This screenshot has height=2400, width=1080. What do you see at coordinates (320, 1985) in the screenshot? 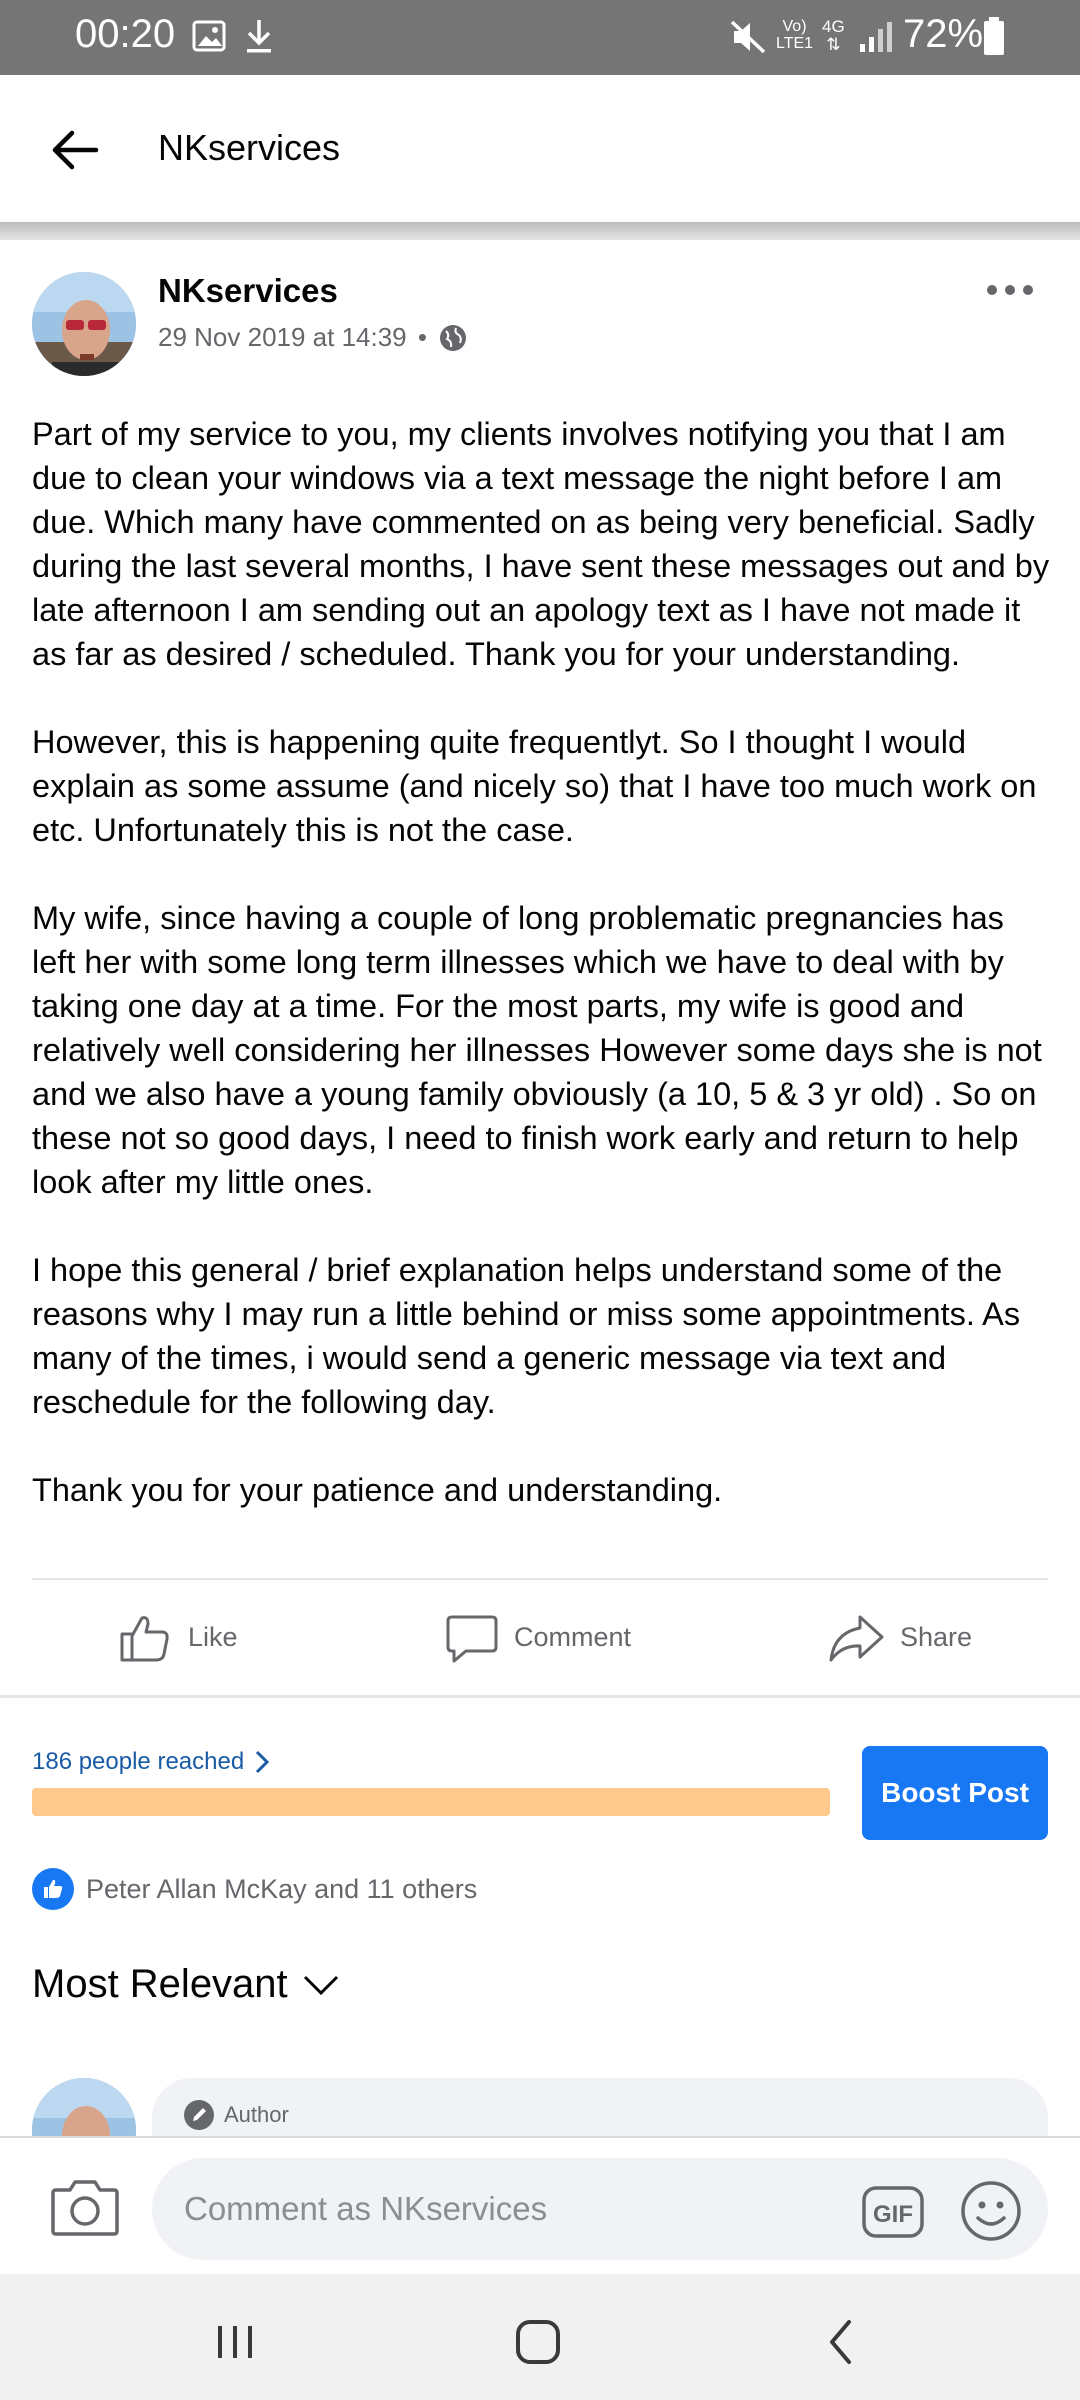
I see `chevron-down-icon` at bounding box center [320, 1985].